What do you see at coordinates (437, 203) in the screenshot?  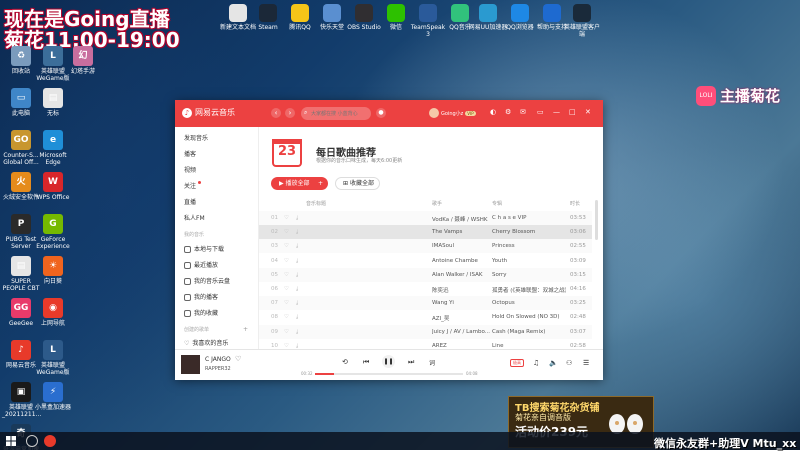 I see `col-artist: 歌手` at bounding box center [437, 203].